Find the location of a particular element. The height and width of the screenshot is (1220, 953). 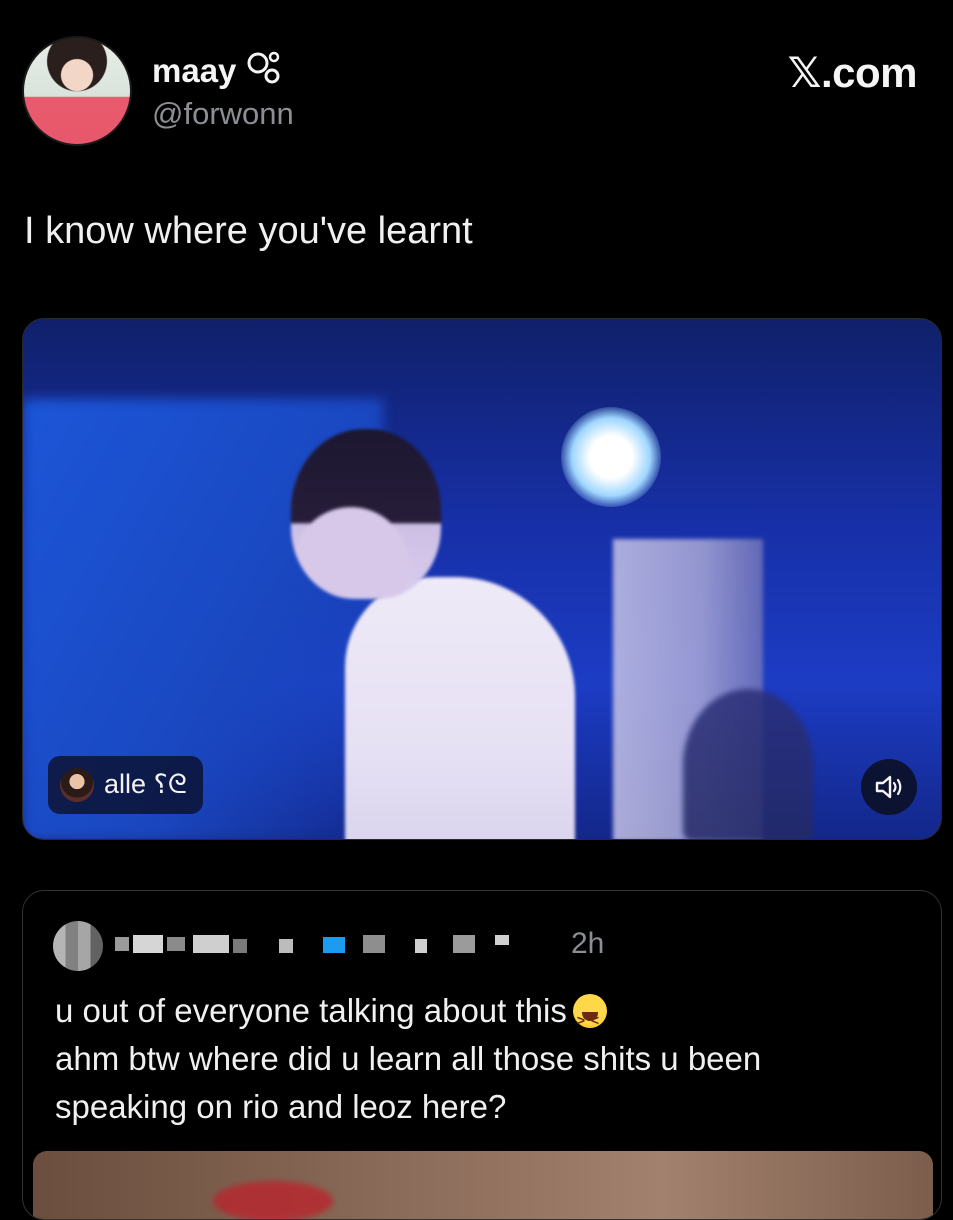

spotlight is located at coordinates (611, 457).